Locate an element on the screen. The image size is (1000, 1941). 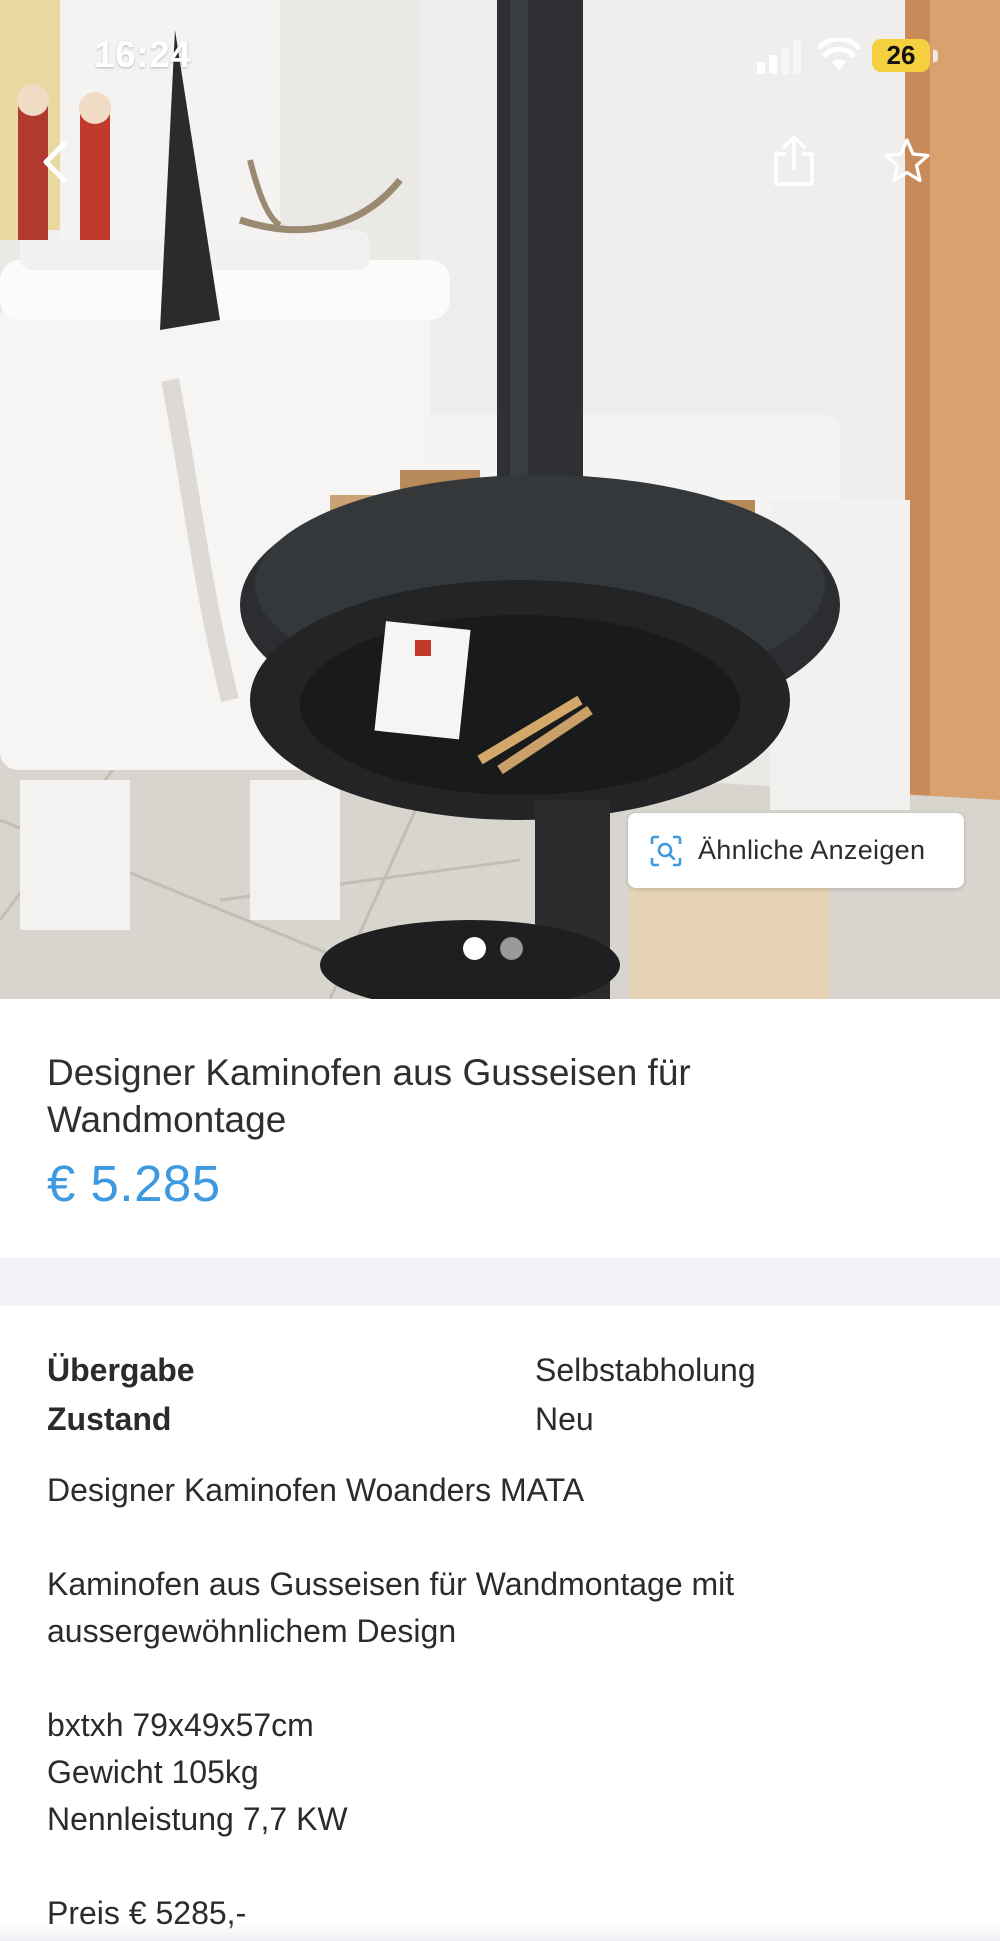
description-line: aussergewöhnlichem Design is located at coordinates (252, 1631).